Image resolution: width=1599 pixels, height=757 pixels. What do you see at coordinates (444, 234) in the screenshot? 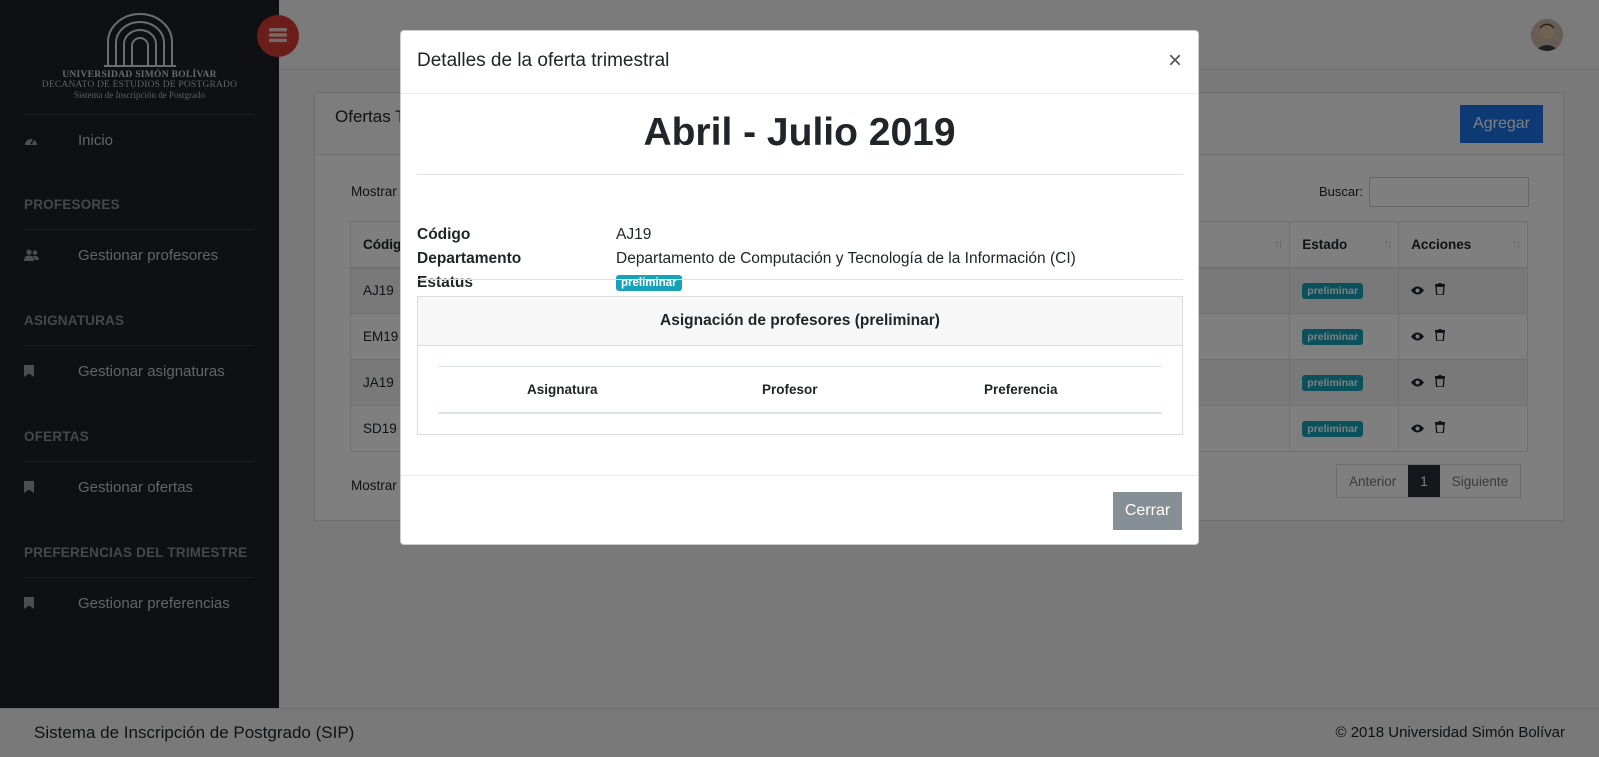
I see `code-label: Código` at bounding box center [444, 234].